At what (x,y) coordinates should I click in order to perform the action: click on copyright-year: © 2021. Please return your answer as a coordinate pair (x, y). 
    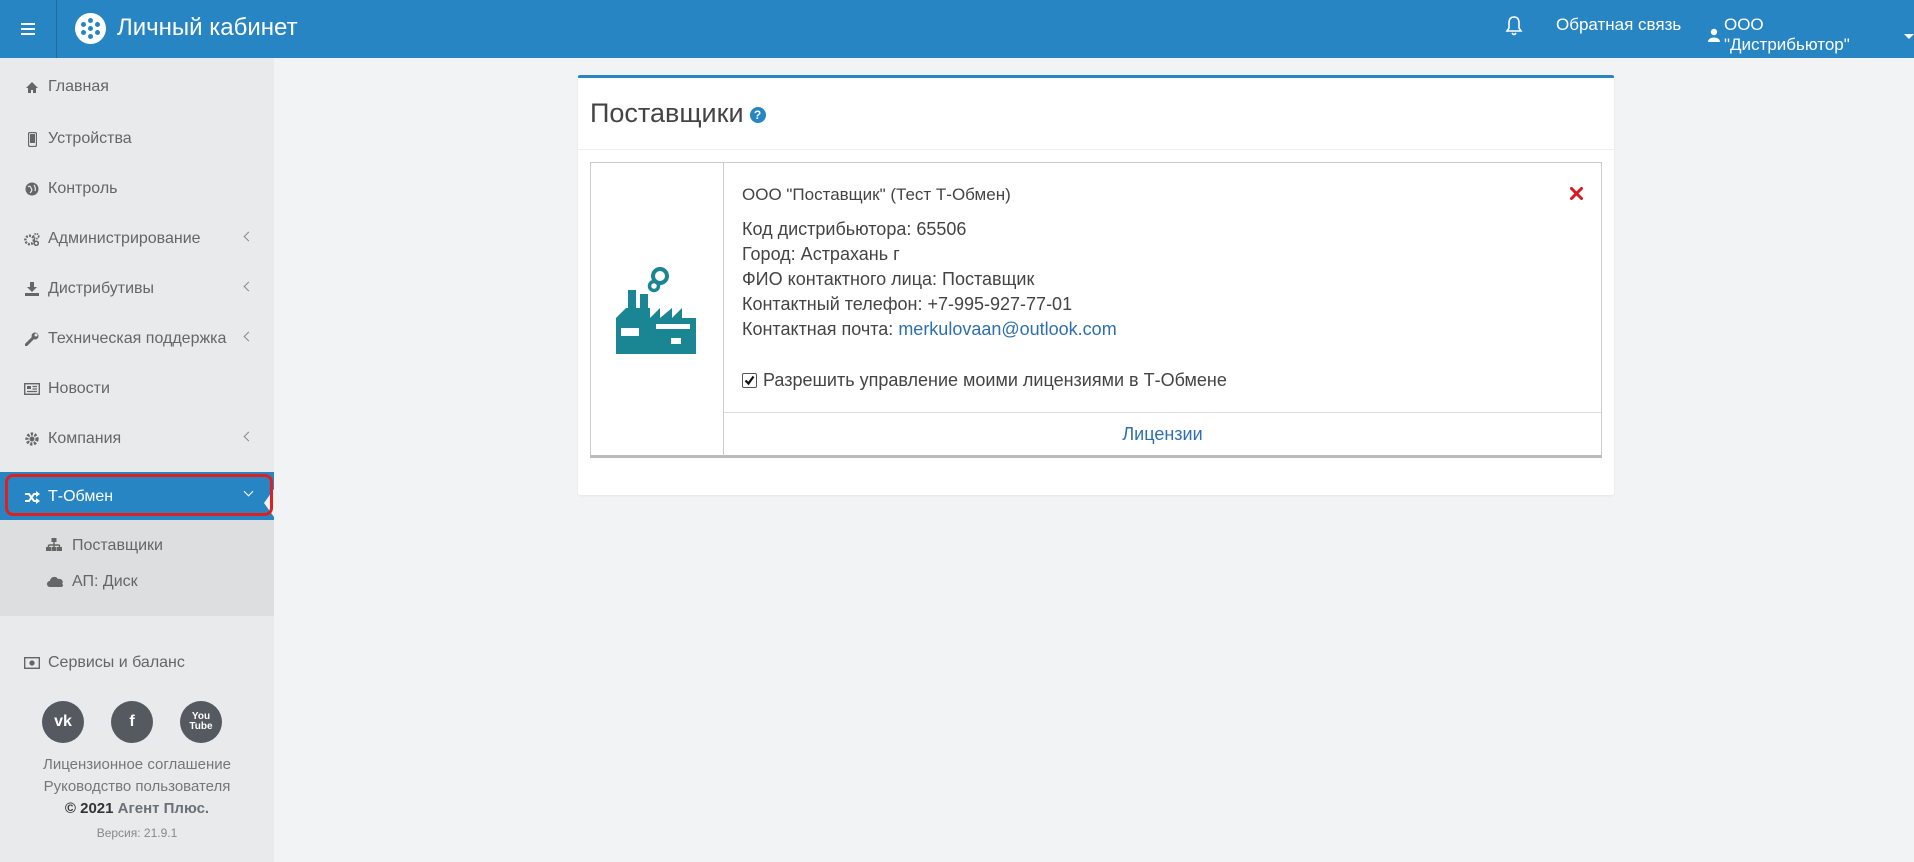
    Looking at the image, I should click on (89, 808).